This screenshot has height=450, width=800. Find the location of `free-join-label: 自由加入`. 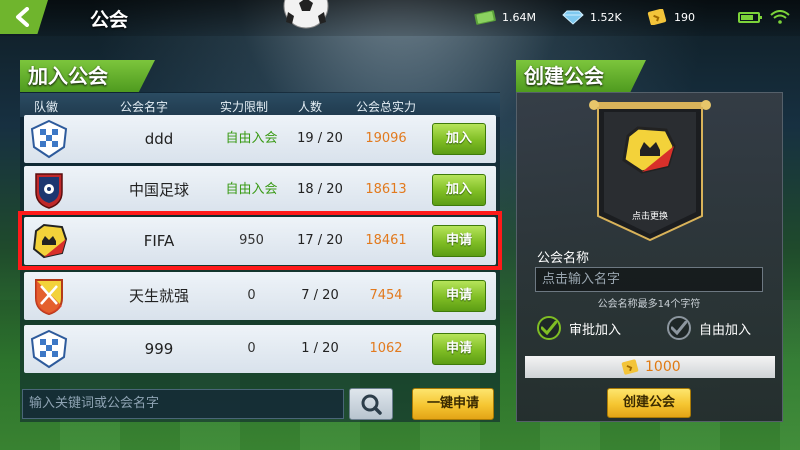

free-join-label: 自由加入 is located at coordinates (725, 330).